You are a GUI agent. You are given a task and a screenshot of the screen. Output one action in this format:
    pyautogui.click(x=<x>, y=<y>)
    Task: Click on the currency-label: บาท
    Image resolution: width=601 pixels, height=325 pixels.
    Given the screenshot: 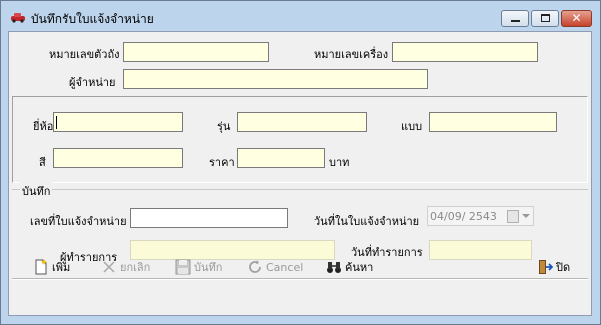 What is the action you would take?
    pyautogui.click(x=339, y=162)
    